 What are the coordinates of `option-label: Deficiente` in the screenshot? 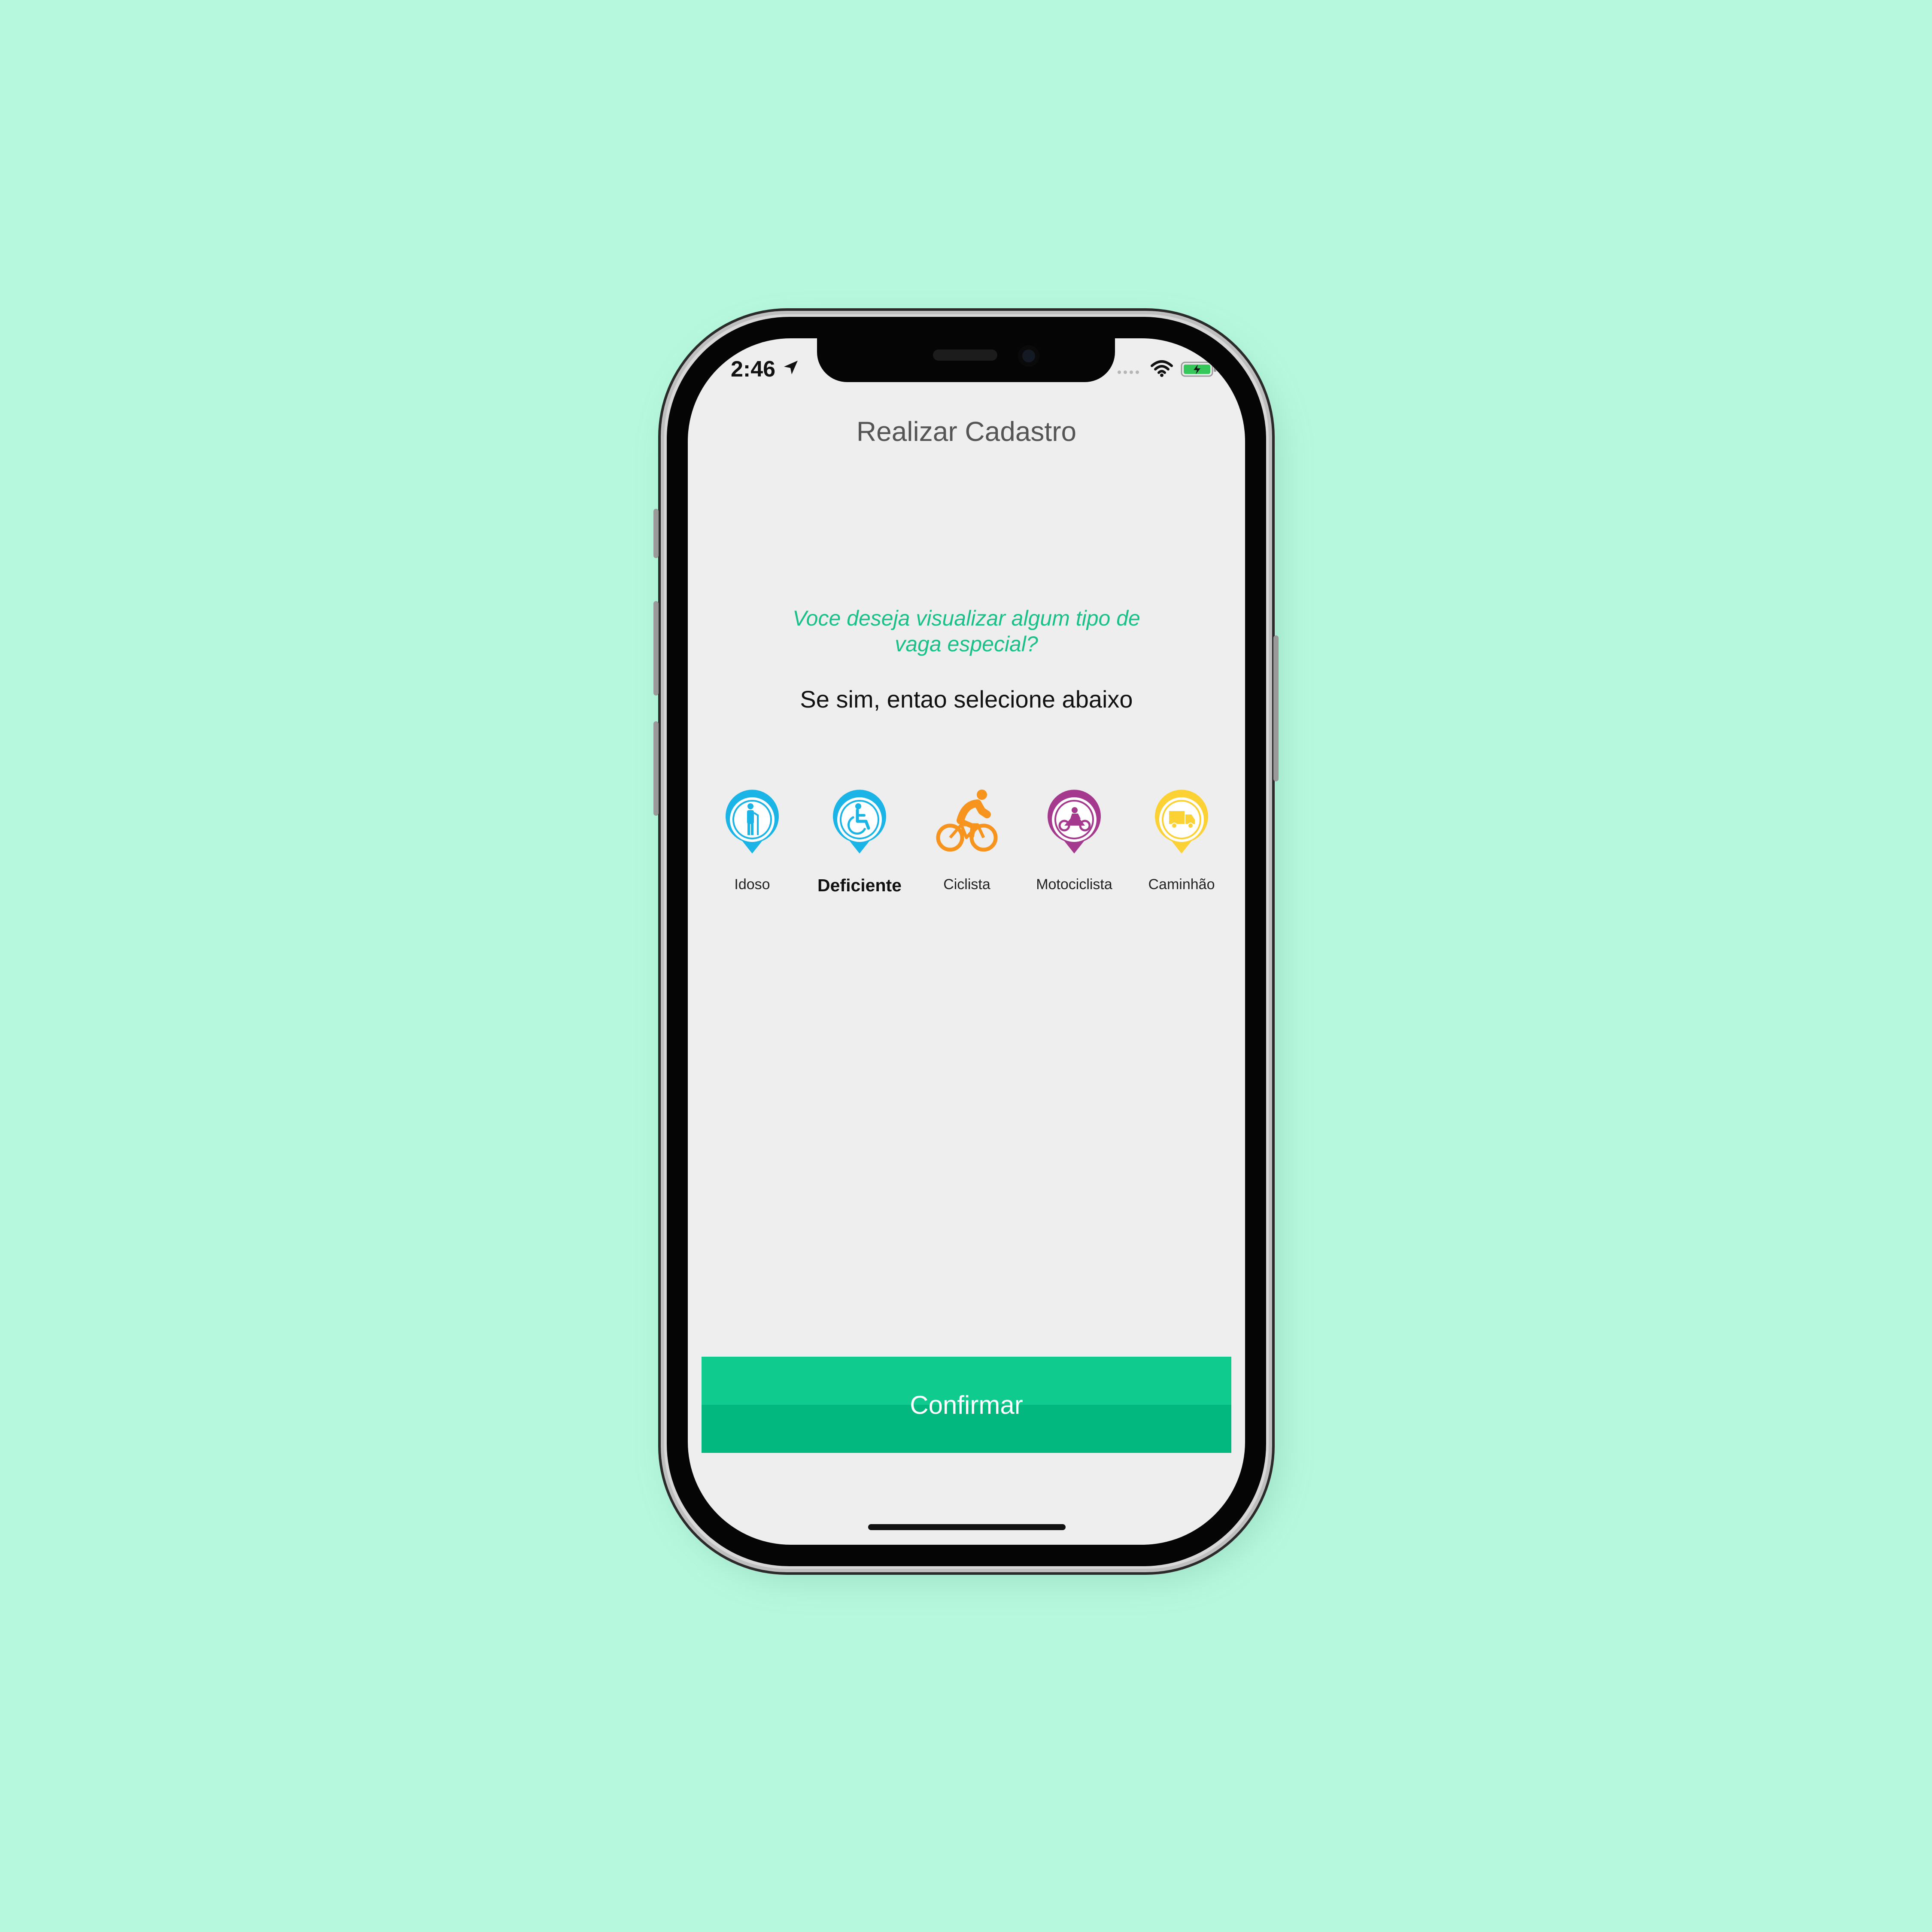 It's located at (859, 885).